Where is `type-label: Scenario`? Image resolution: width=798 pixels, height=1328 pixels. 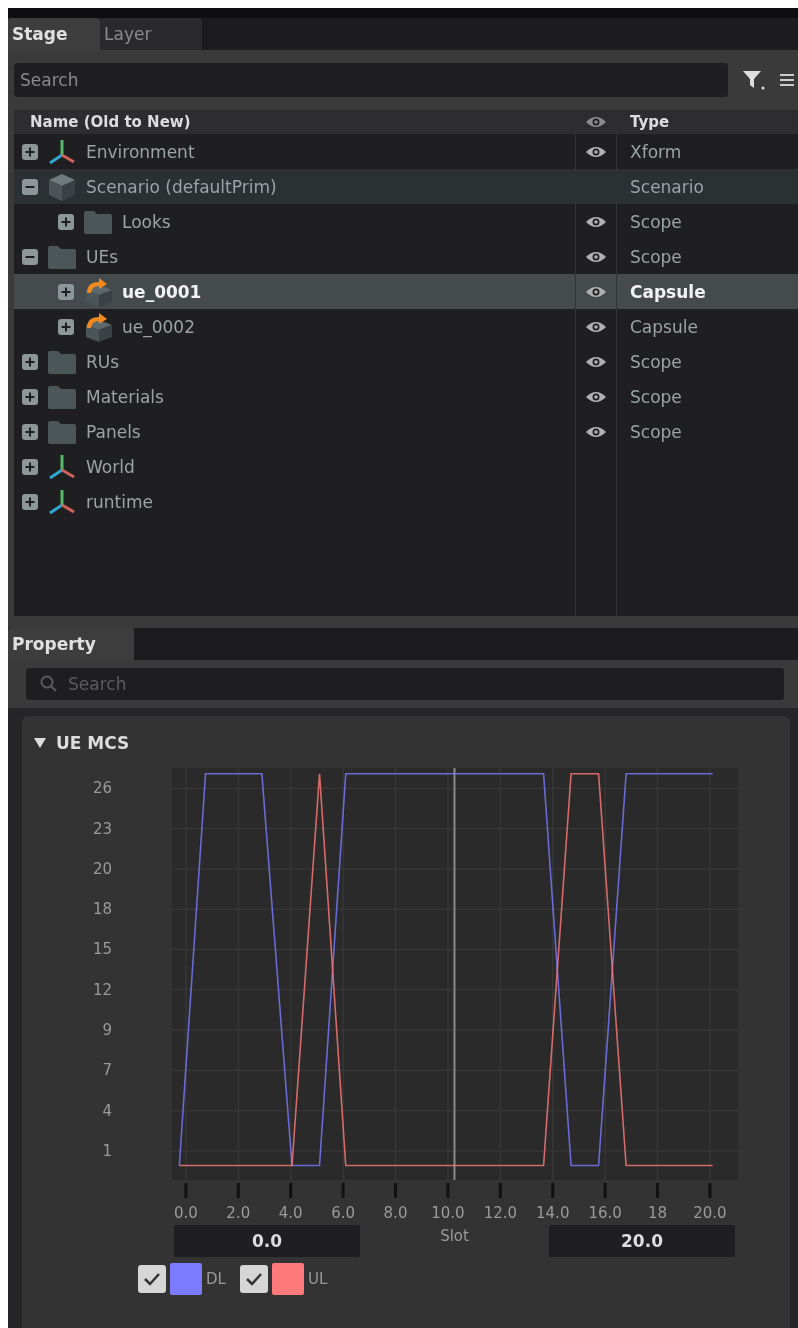
type-label: Scenario is located at coordinates (667, 186).